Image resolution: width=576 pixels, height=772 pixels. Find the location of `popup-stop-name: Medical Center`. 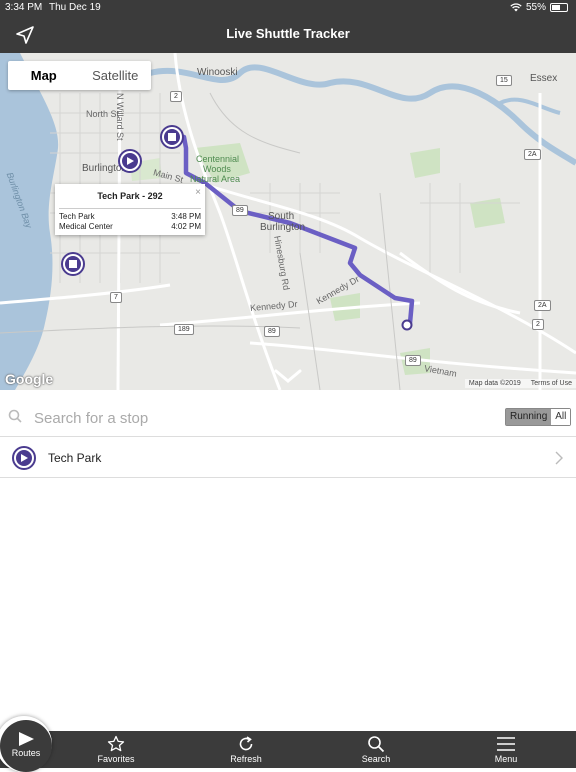

popup-stop-name: Medical Center is located at coordinates (86, 226).